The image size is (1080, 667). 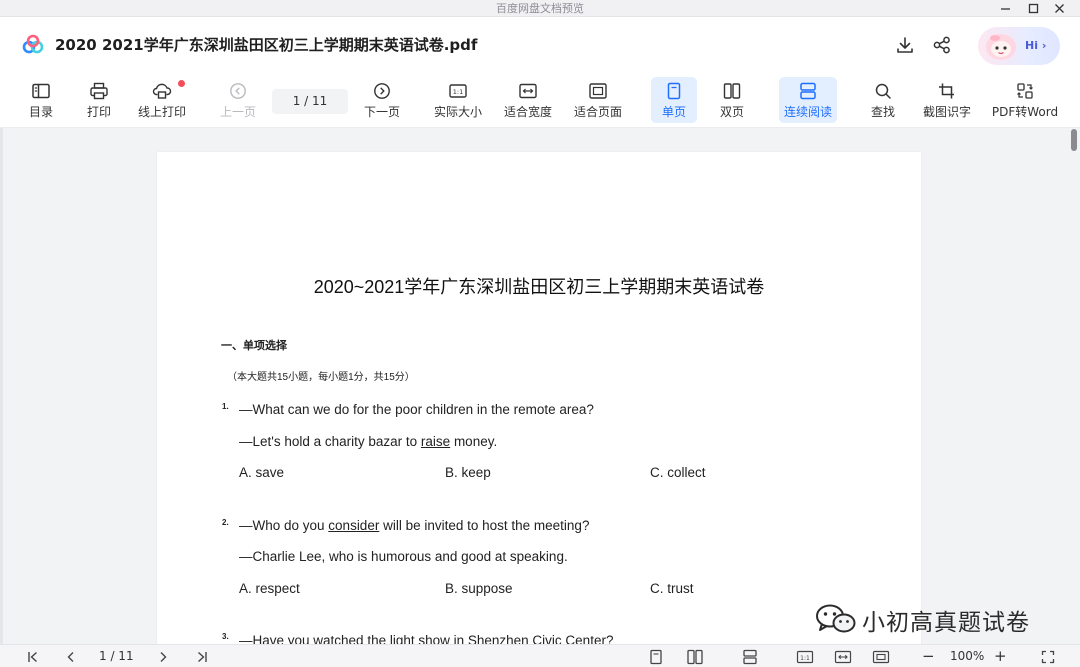 What do you see at coordinates (883, 100) in the screenshot?
I see `find-button: 查找` at bounding box center [883, 100].